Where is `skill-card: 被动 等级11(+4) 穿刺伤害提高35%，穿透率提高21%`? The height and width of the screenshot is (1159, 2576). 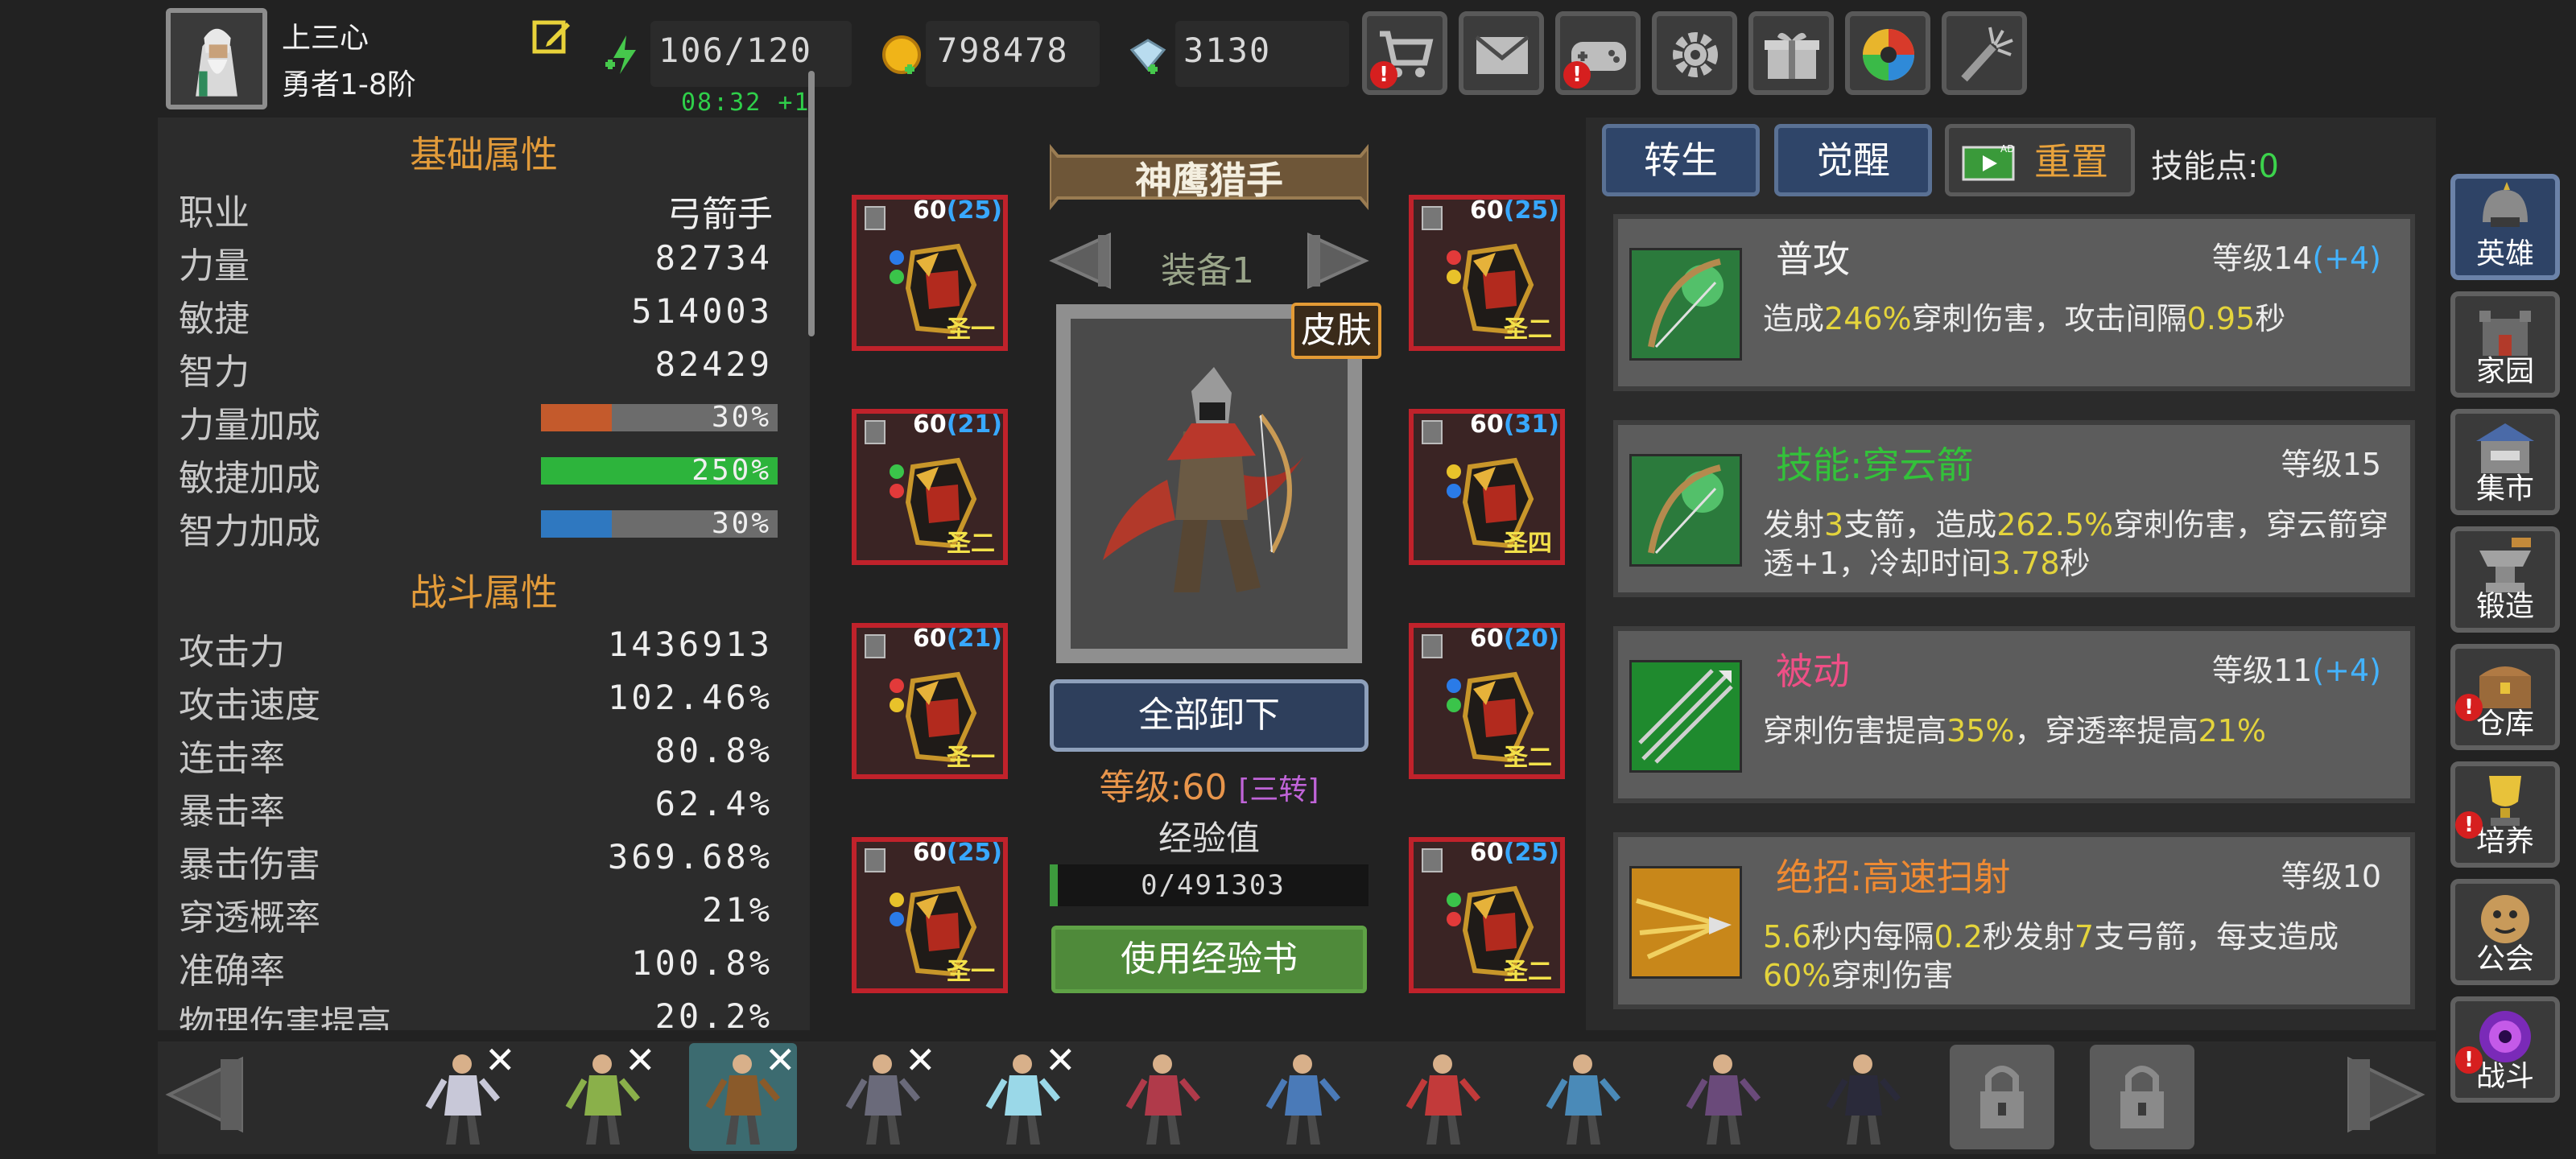
skill-card: 被动 等级11(+4) 穿刺伤害提高35%，穿透率提高21% is located at coordinates (2014, 714).